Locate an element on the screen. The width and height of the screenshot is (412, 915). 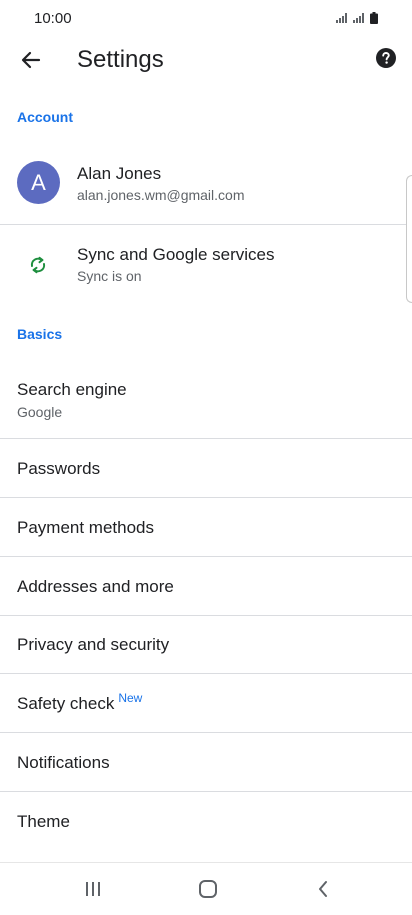
safety-check-label: Safety check is located at coordinates (66, 703).